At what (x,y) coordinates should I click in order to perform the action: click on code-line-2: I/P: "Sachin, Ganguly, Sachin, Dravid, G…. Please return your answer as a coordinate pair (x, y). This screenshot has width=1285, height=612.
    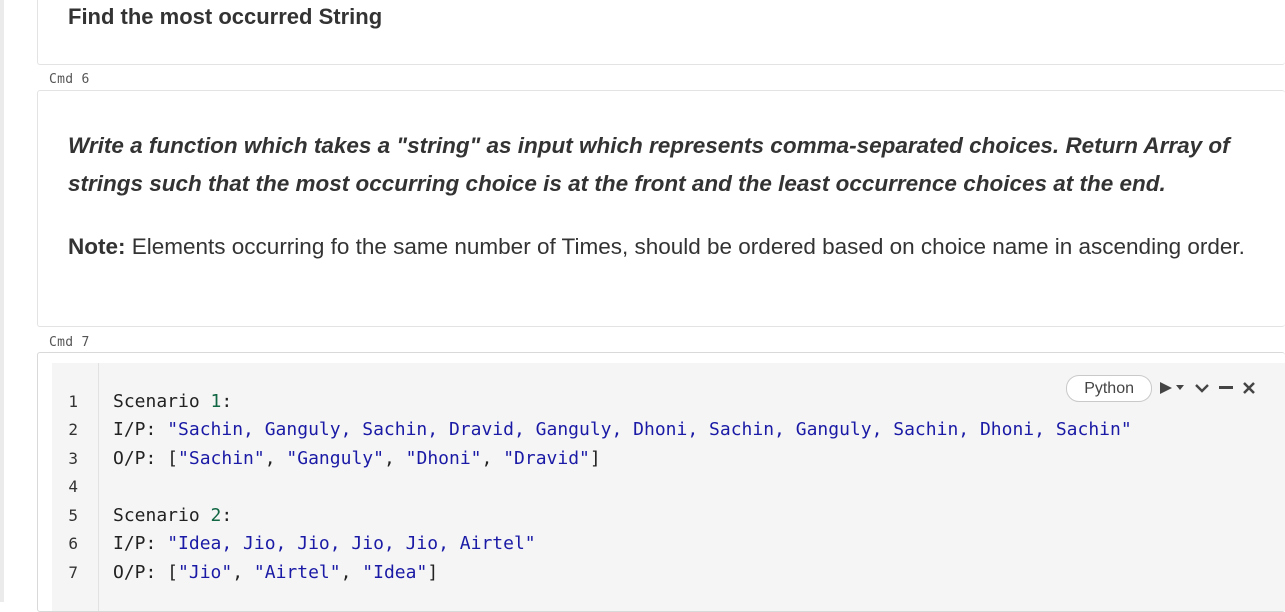
    Looking at the image, I should click on (622, 430).